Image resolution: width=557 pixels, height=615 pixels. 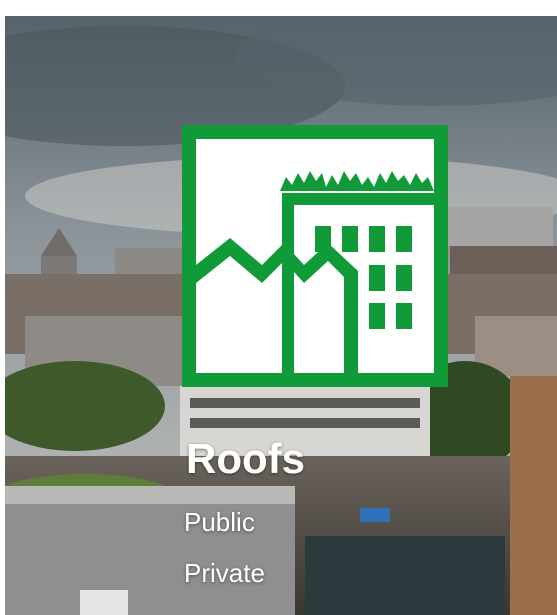 I want to click on category-title: Roofs, so click(x=245, y=458).